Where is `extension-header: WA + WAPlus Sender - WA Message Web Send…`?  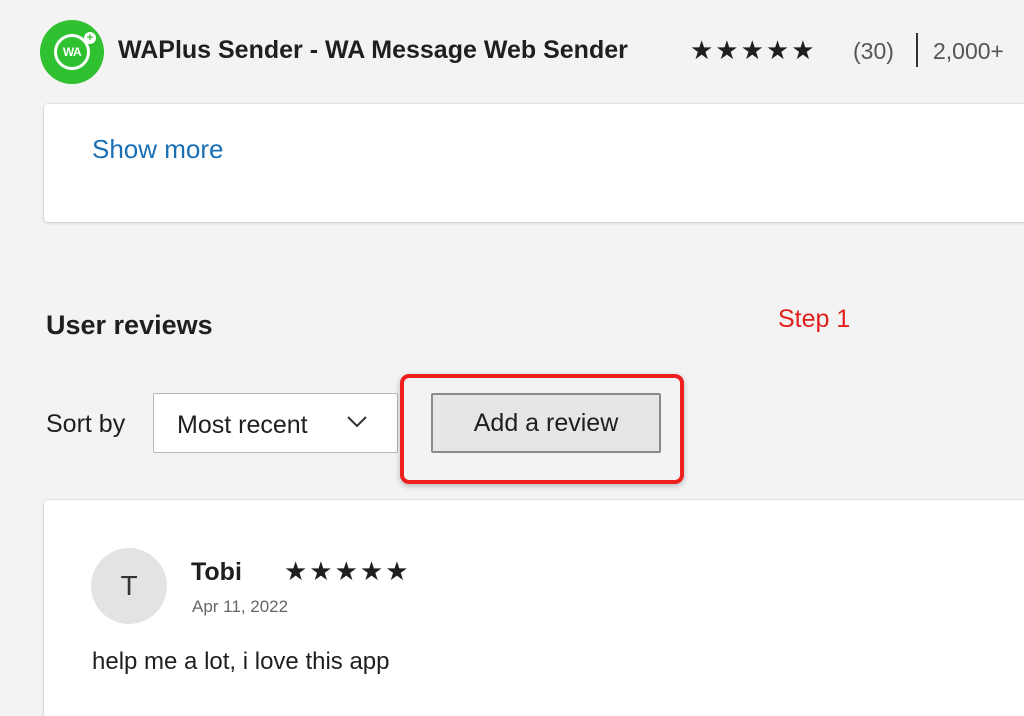
extension-header: WA + WAPlus Sender - WA Message Web Send… is located at coordinates (512, 50).